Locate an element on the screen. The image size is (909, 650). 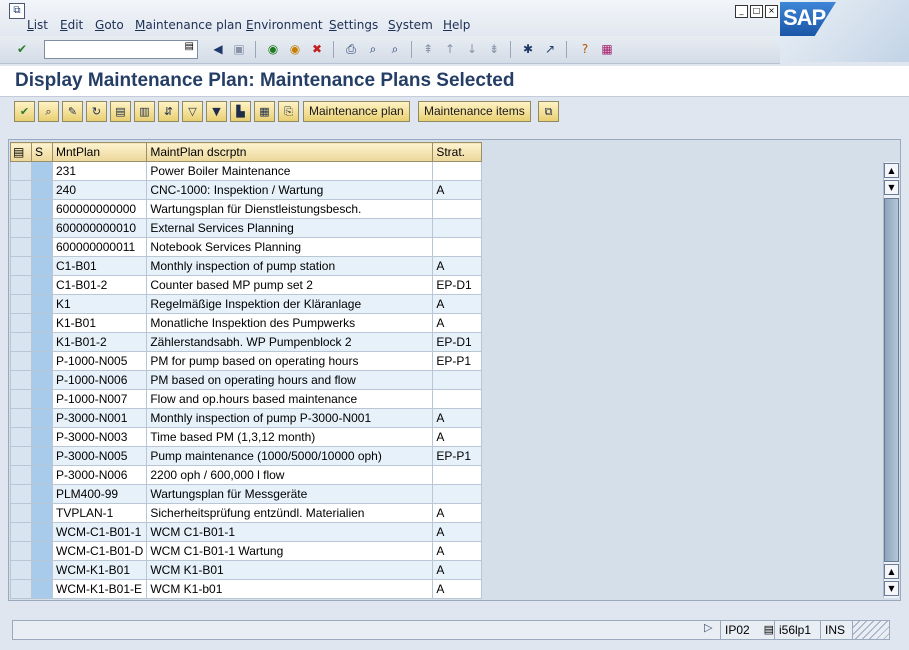
cell-strat: EP-D1 is located at coordinates (457, 285).